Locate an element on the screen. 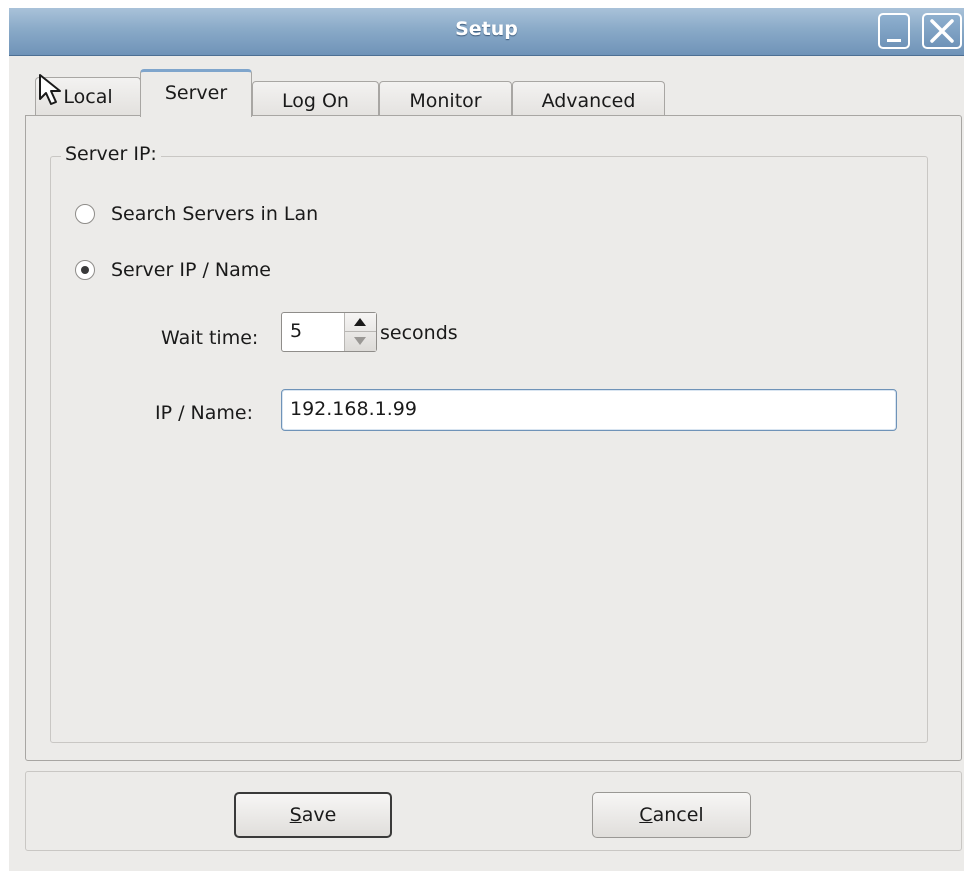 This screenshot has width=964, height=871. radio-search-label: Search Servers in Lan is located at coordinates (215, 214).